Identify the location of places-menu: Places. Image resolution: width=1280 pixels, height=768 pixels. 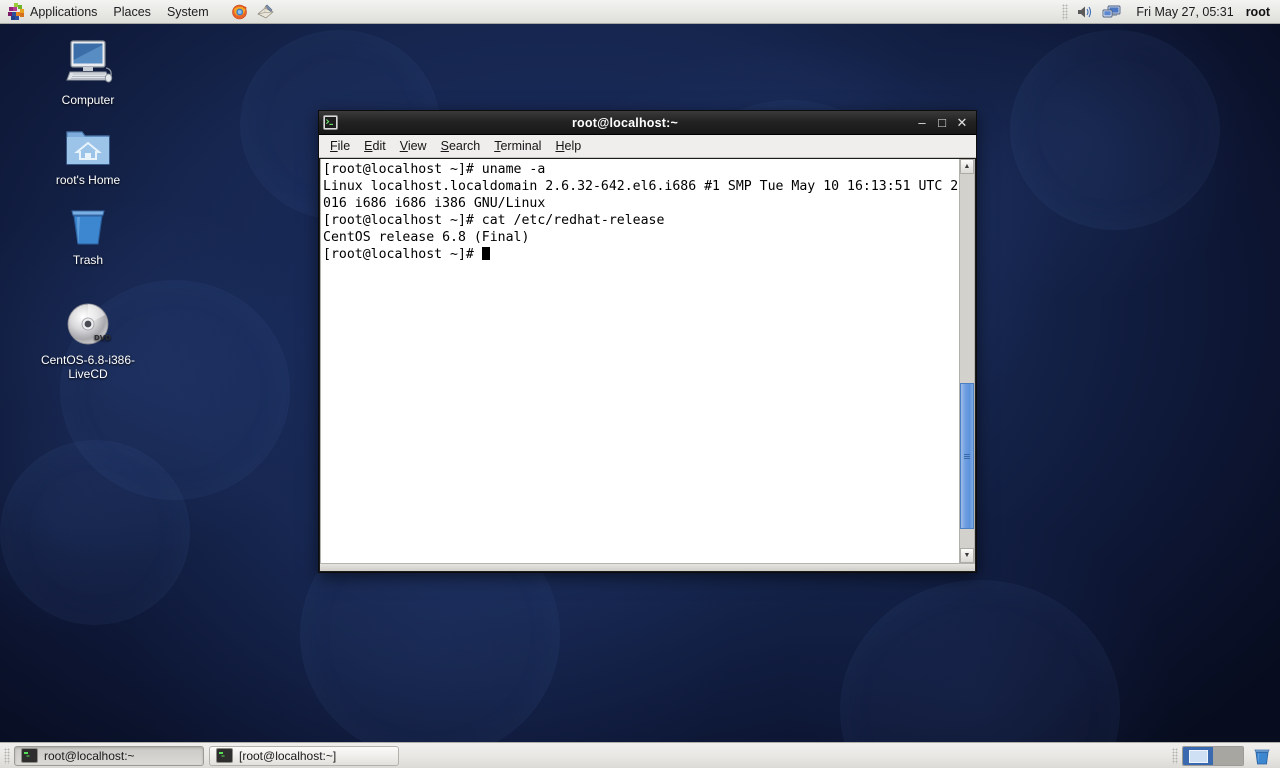
(132, 12).